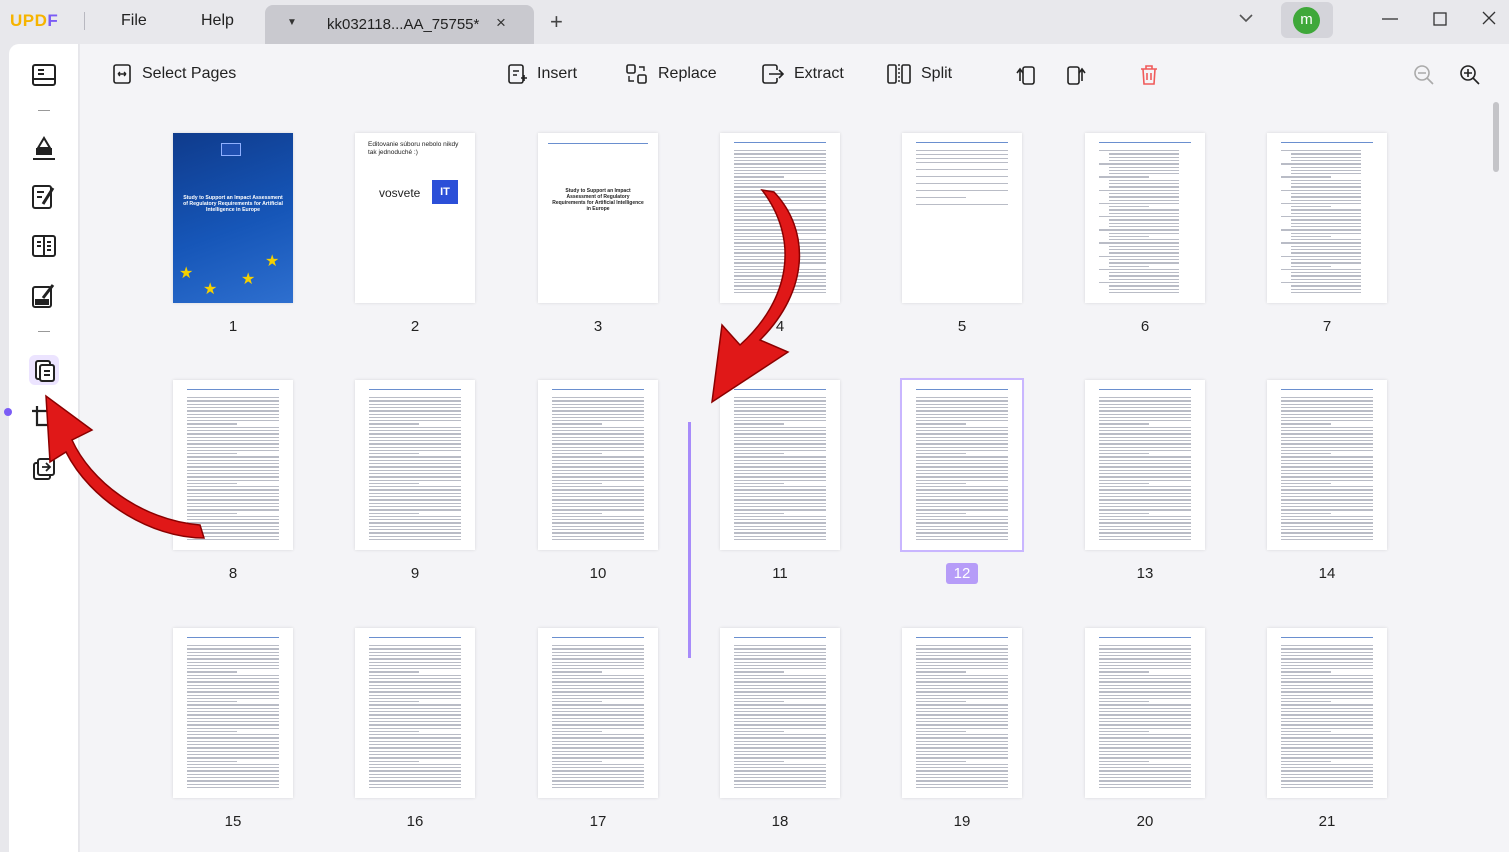 The width and height of the screenshot is (1509, 852). What do you see at coordinates (415, 821) in the screenshot?
I see `page-number-16: 16` at bounding box center [415, 821].